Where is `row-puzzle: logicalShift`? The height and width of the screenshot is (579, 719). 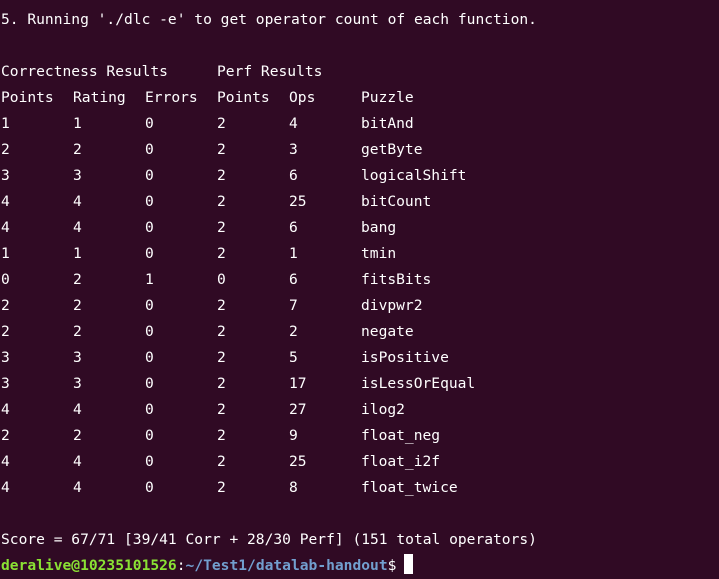
row-puzzle: logicalShift is located at coordinates (414, 175).